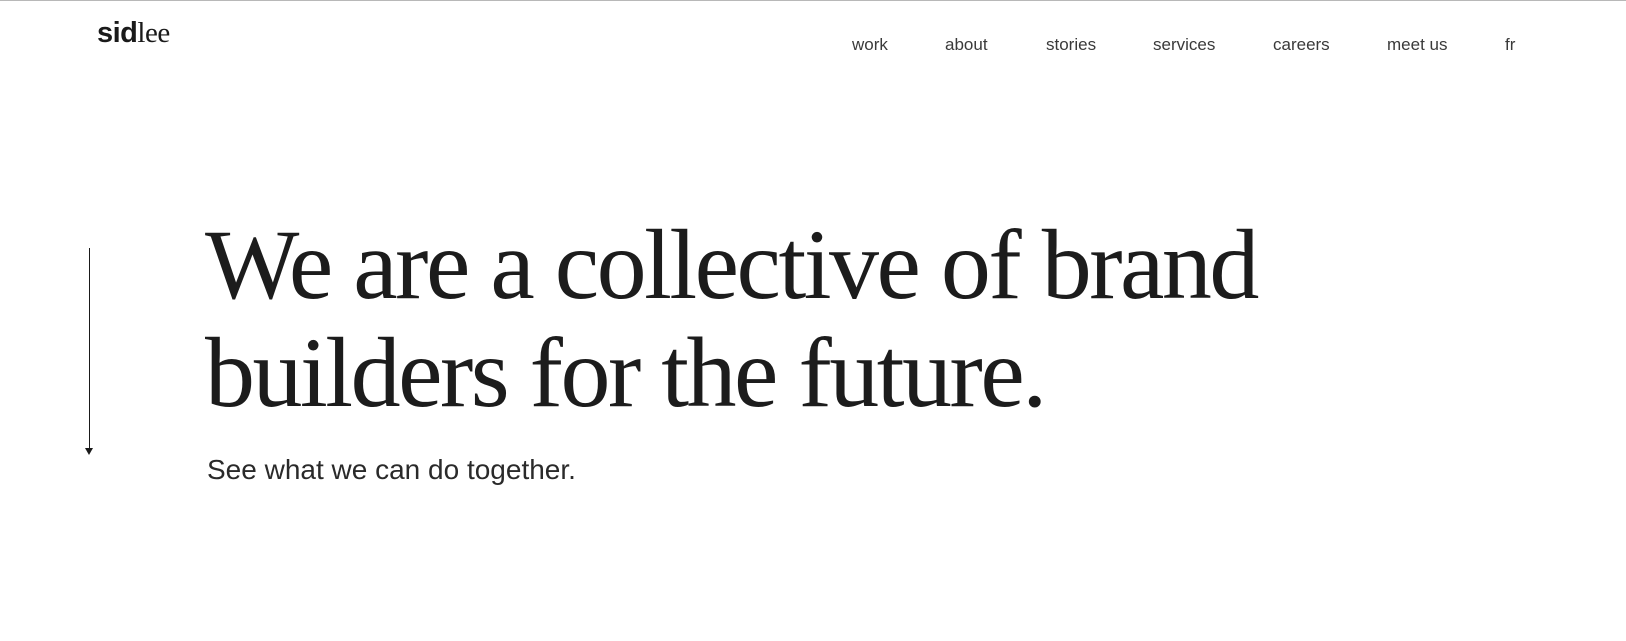 The width and height of the screenshot is (1626, 641). I want to click on nav-item-services: services, so click(1184, 45).